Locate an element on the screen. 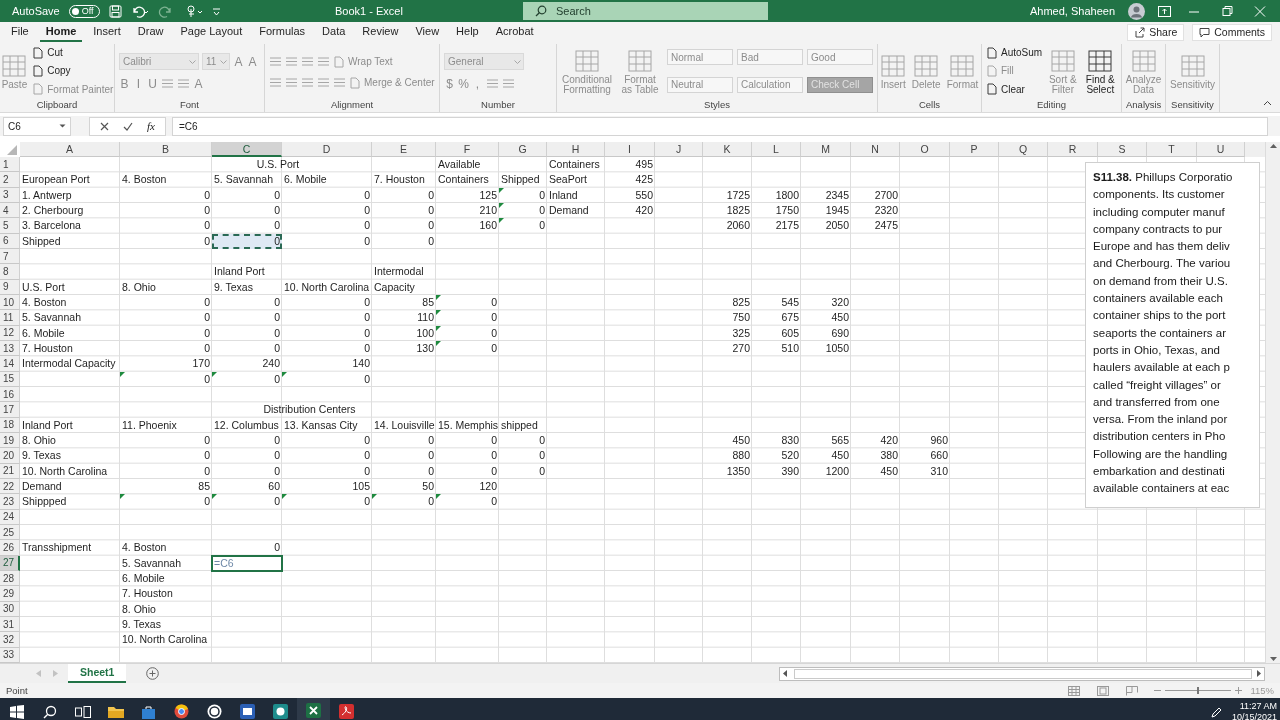 This screenshot has width=1280, height=720. row-header: 29 is located at coordinates (10, 594).